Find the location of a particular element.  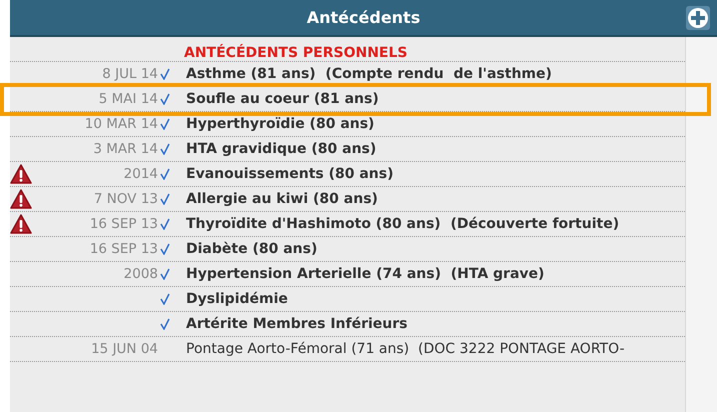

row-date: 10 MAR 14 is located at coordinates (121, 124).